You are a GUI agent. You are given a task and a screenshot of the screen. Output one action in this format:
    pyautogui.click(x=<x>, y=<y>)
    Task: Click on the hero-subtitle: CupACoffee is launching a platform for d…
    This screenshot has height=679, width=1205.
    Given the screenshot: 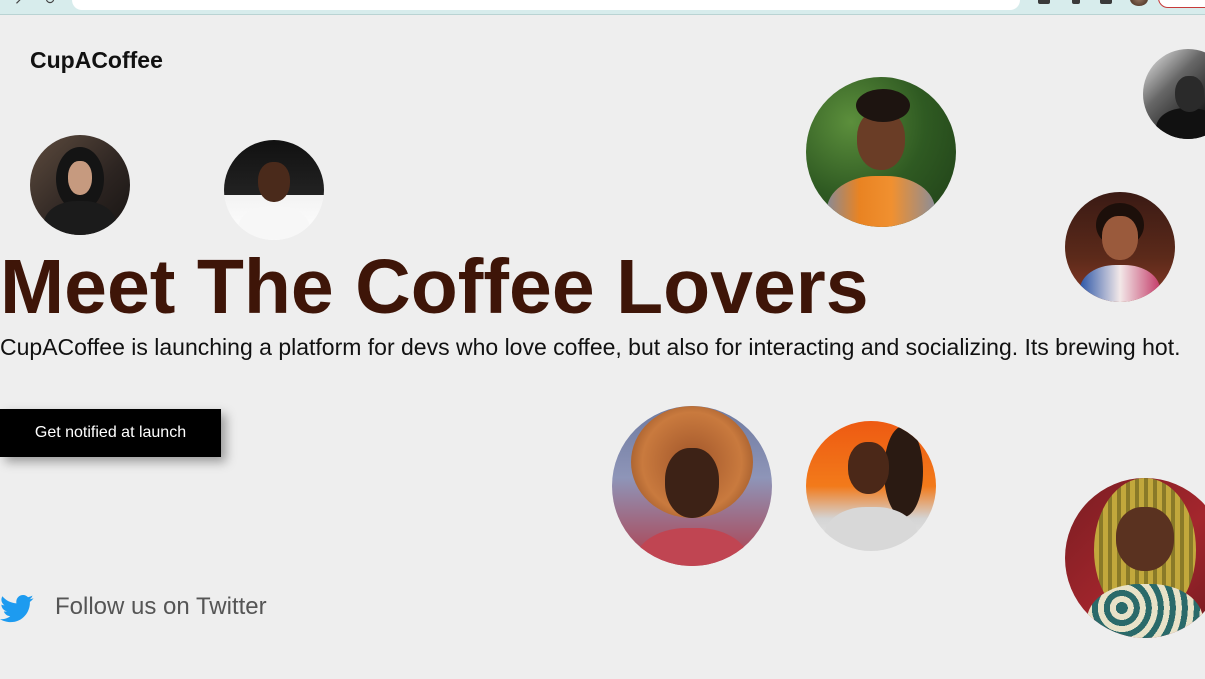 What is the action you would take?
    pyautogui.click(x=590, y=347)
    